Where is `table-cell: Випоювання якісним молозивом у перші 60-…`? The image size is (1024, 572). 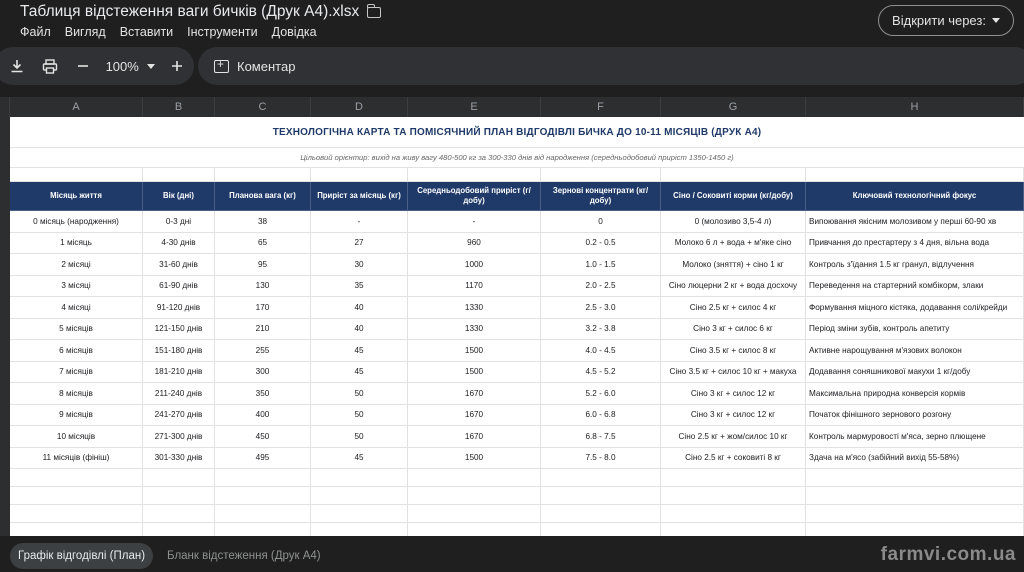
table-cell: Випоювання якісним молозивом у перші 60-… is located at coordinates (915, 222).